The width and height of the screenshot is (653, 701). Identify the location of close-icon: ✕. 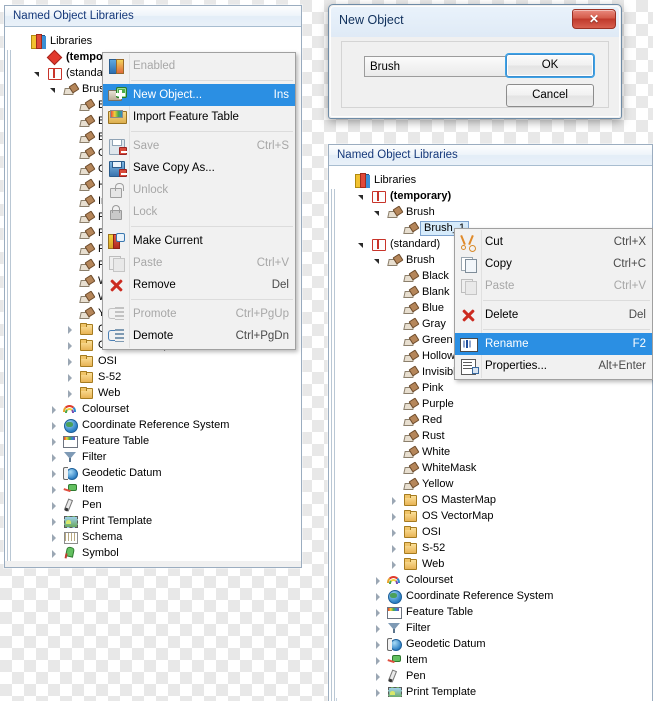
(594, 19).